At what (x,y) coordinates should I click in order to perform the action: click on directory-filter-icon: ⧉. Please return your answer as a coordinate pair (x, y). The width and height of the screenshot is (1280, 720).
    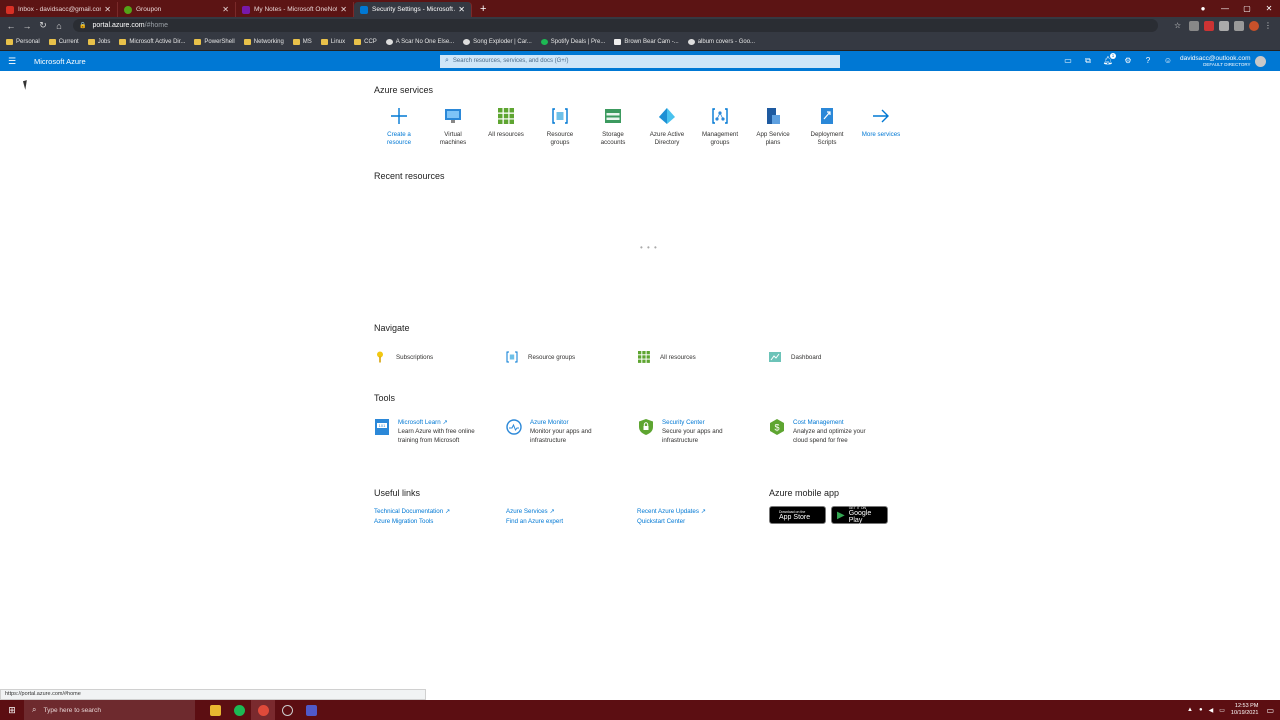
    Looking at the image, I should click on (1088, 61).